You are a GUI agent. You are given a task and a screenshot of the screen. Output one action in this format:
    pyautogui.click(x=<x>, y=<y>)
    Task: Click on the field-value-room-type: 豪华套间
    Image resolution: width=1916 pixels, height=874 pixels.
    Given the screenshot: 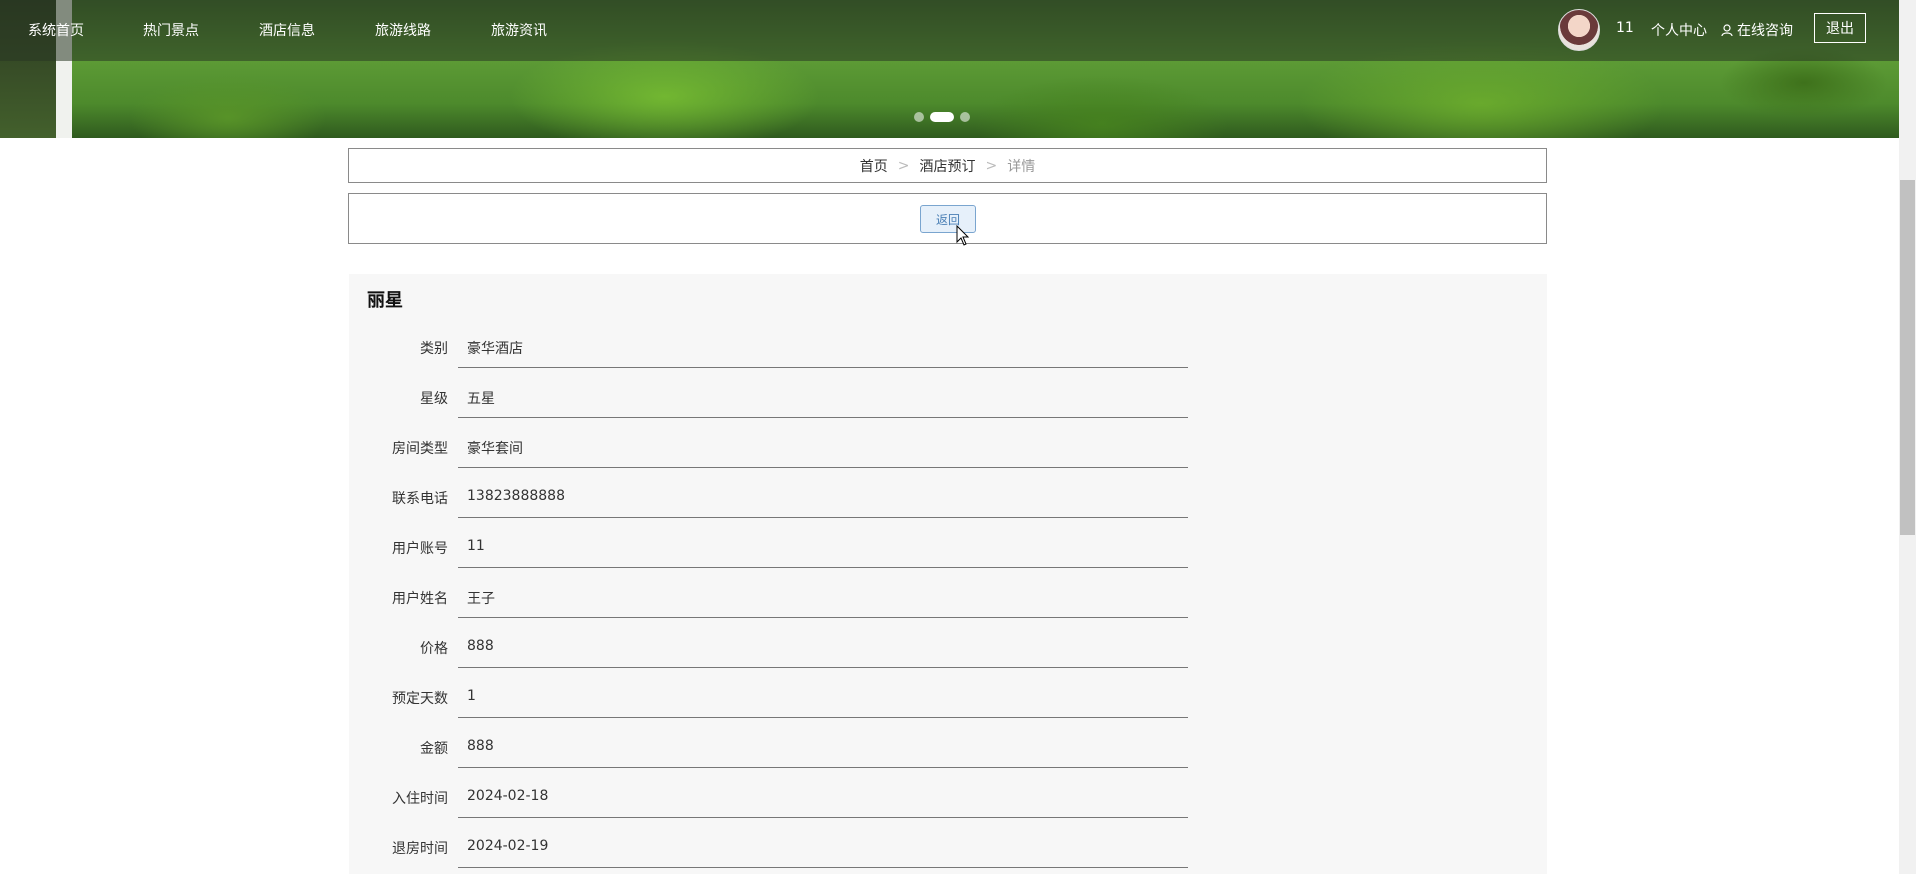 What is the action you would take?
    pyautogui.click(x=495, y=449)
    